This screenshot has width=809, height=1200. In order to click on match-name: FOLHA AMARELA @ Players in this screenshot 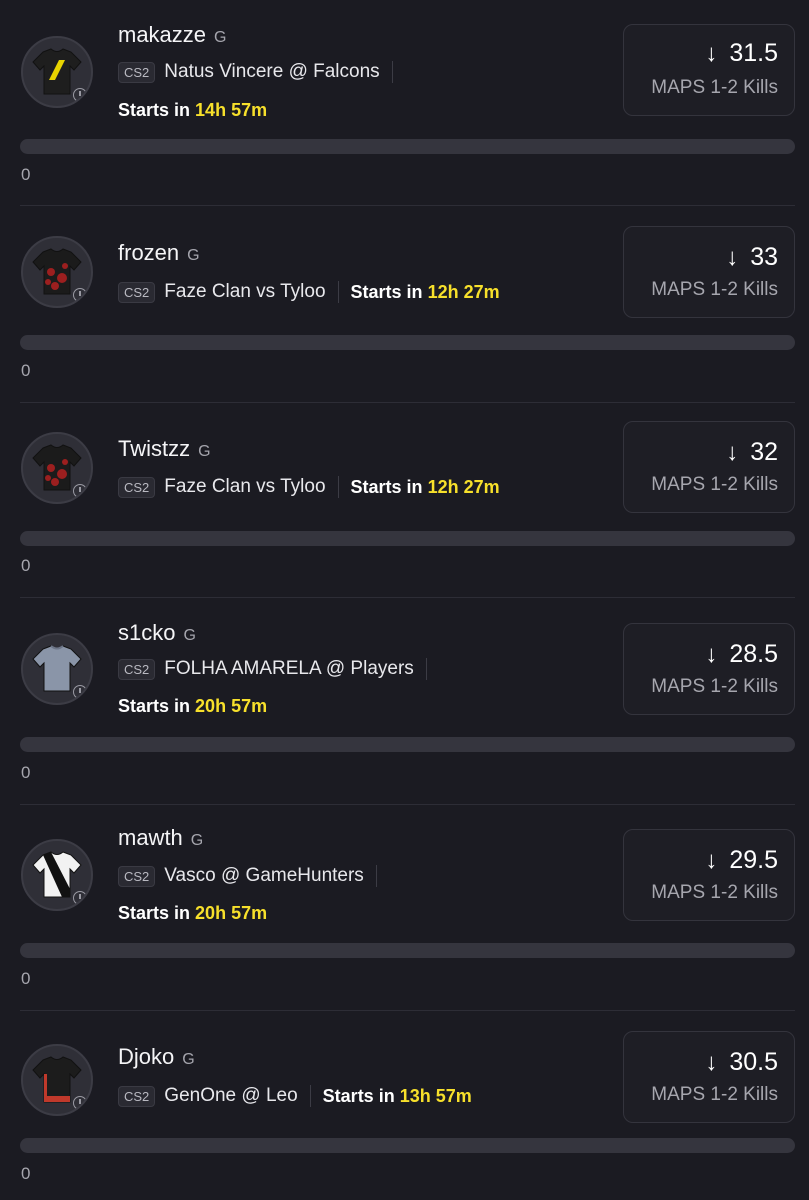, I will do `click(289, 668)`.